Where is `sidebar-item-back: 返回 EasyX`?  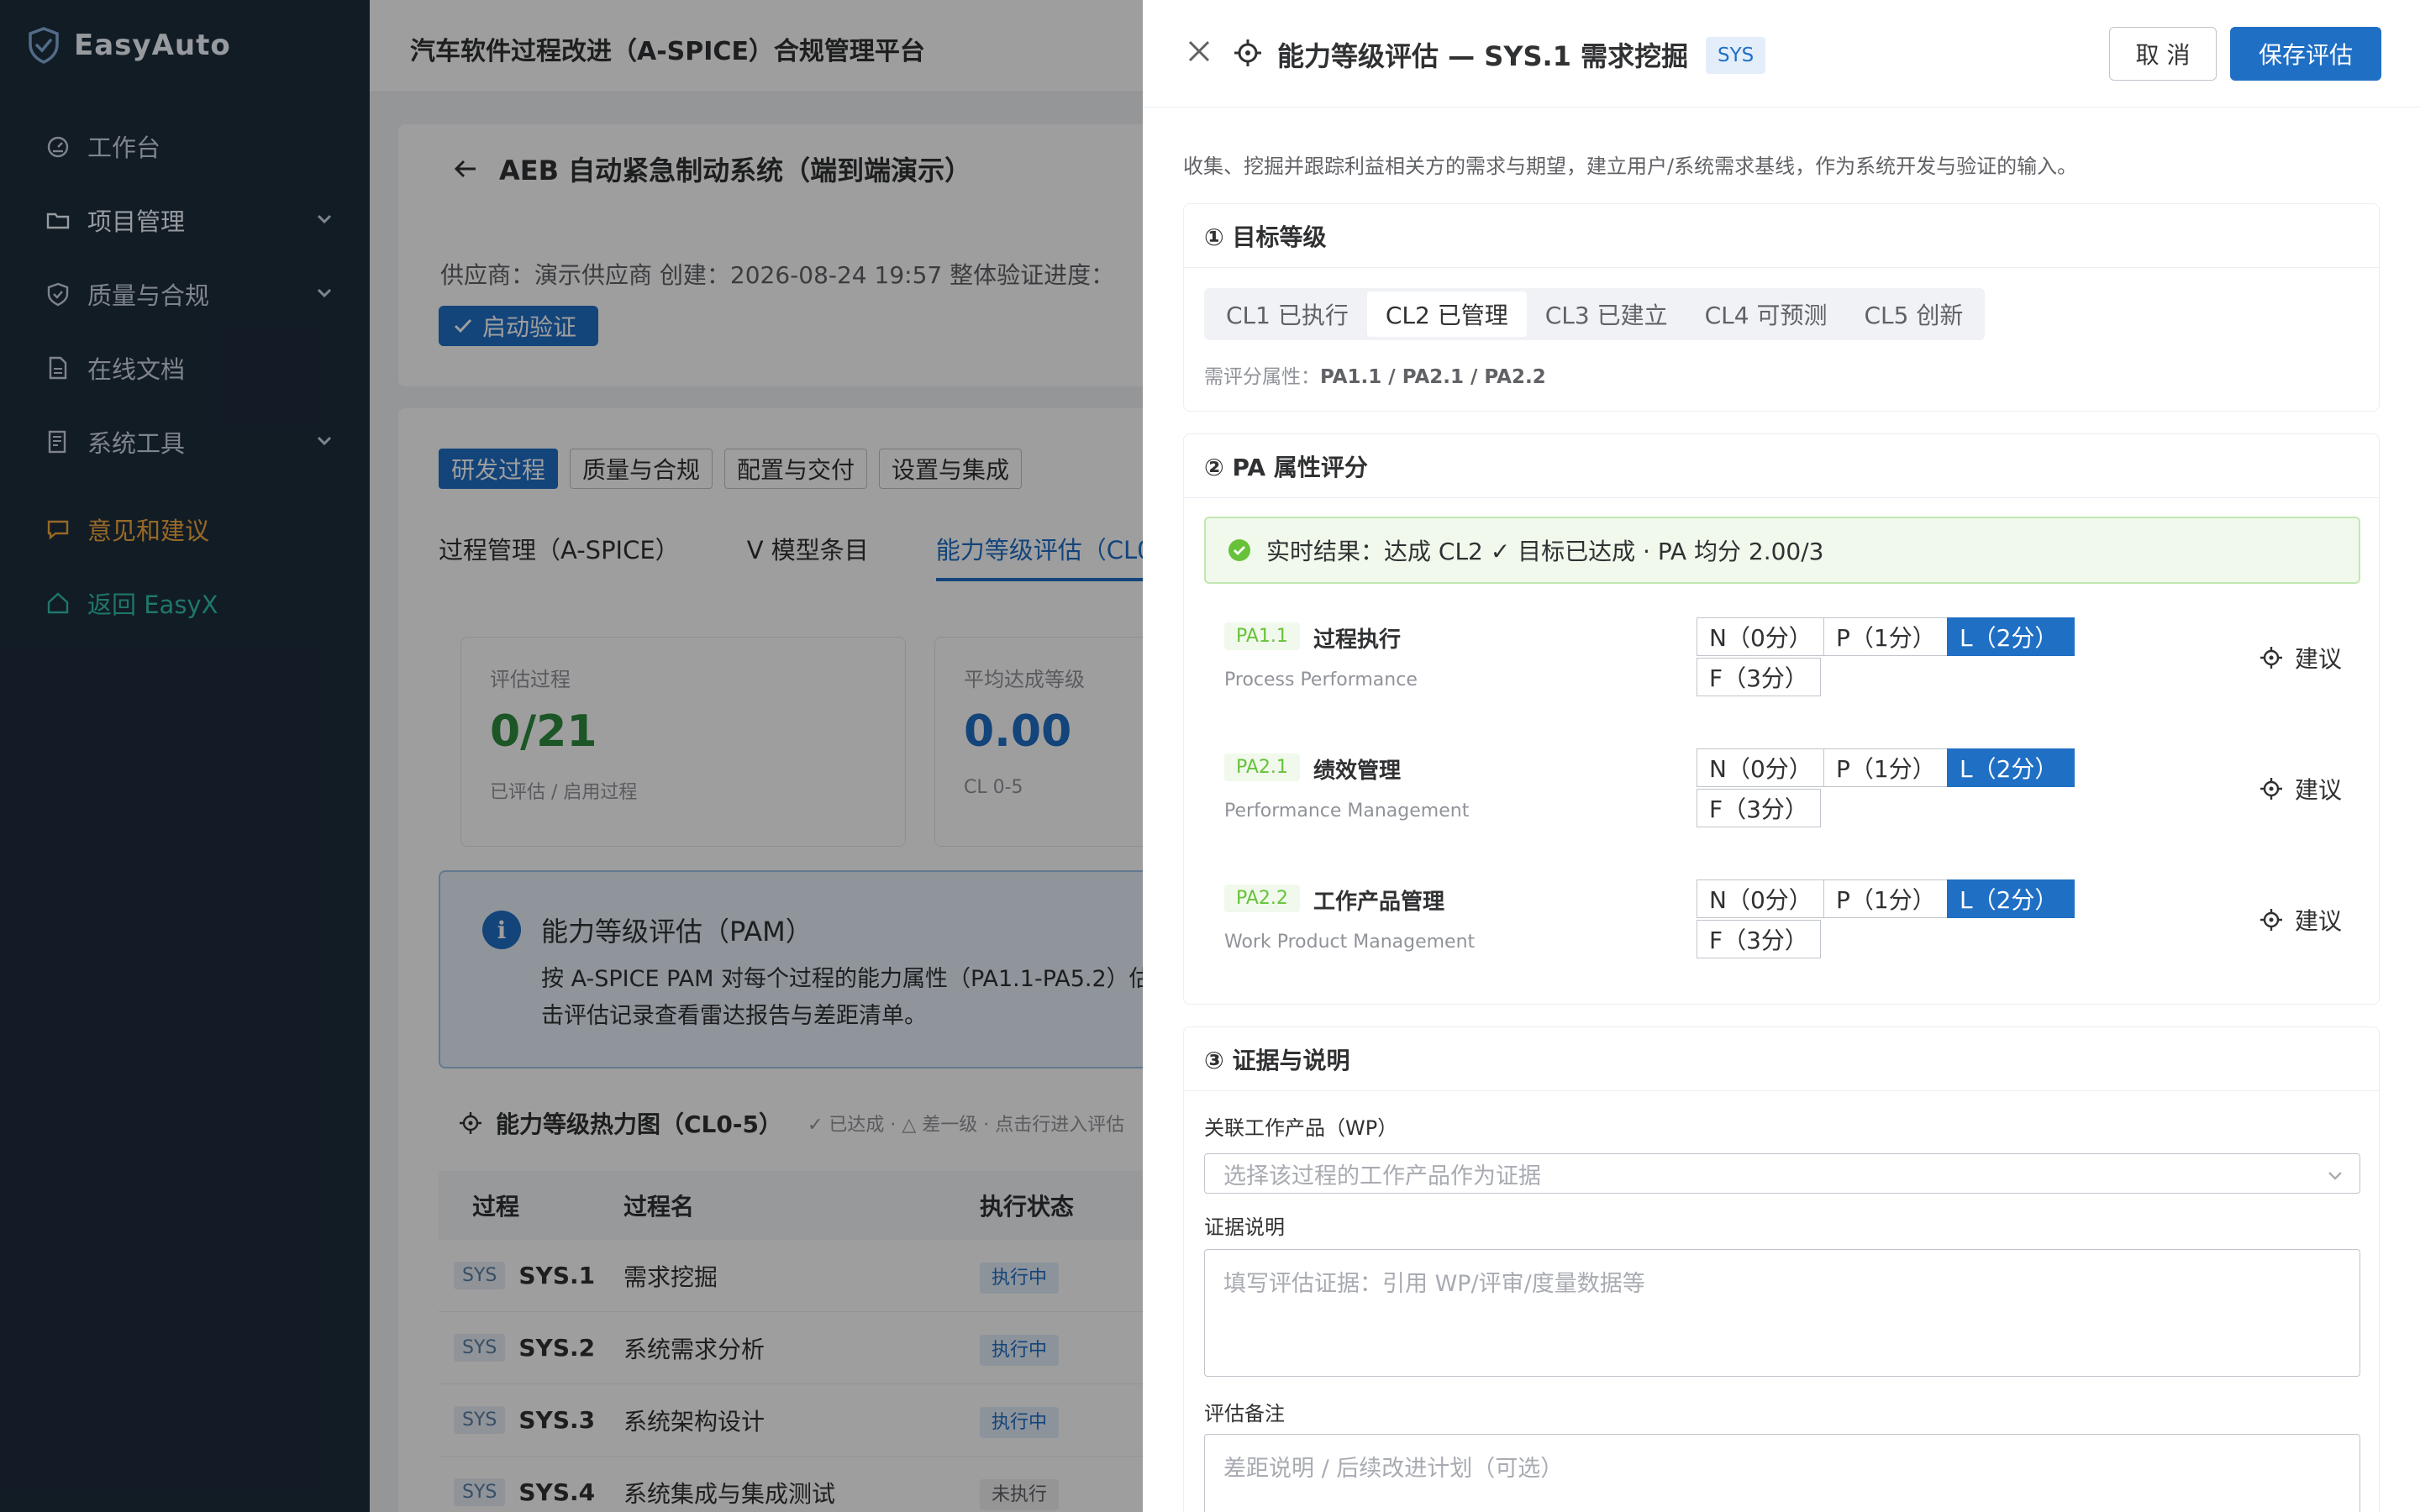 sidebar-item-back: 返回 EasyX is located at coordinates (185, 603).